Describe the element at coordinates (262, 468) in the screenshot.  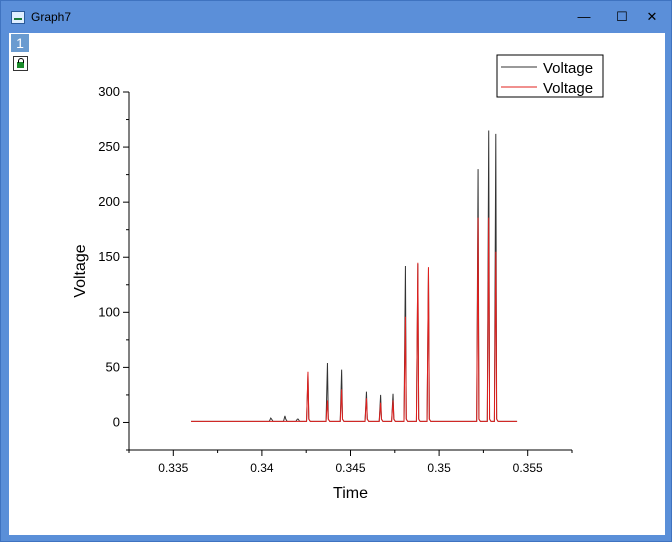
I see `x-tick-label: 0.34` at that location.